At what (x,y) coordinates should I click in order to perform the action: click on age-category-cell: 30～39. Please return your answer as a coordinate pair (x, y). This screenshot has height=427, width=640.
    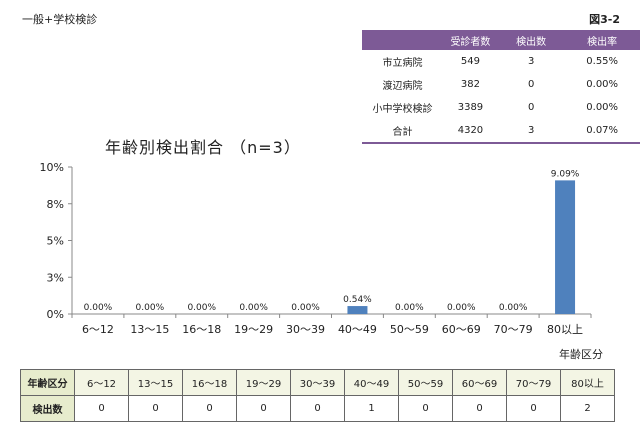
    Looking at the image, I should click on (317, 382).